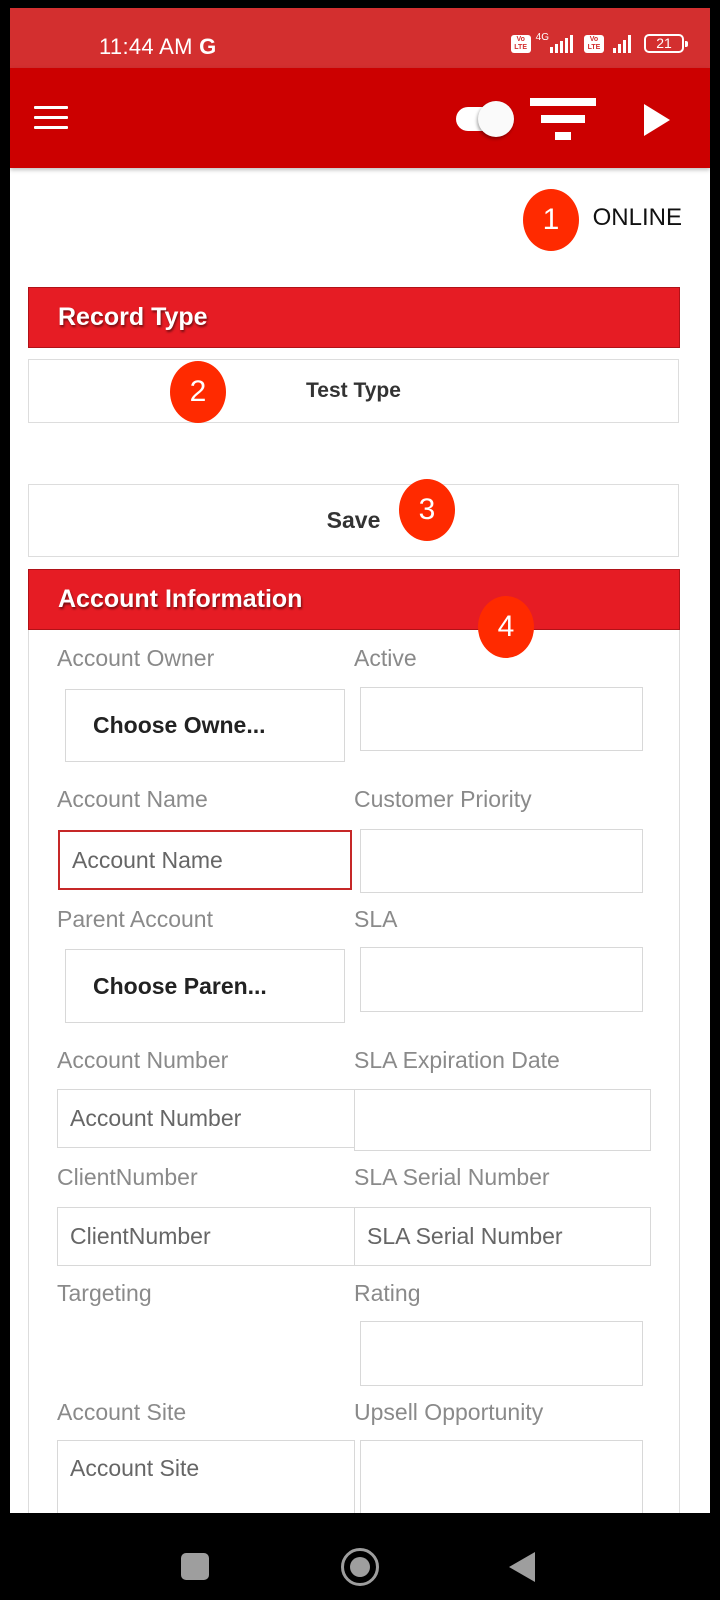 The width and height of the screenshot is (720, 1600). I want to click on upsell-opportunity-field, so click(501, 1476).